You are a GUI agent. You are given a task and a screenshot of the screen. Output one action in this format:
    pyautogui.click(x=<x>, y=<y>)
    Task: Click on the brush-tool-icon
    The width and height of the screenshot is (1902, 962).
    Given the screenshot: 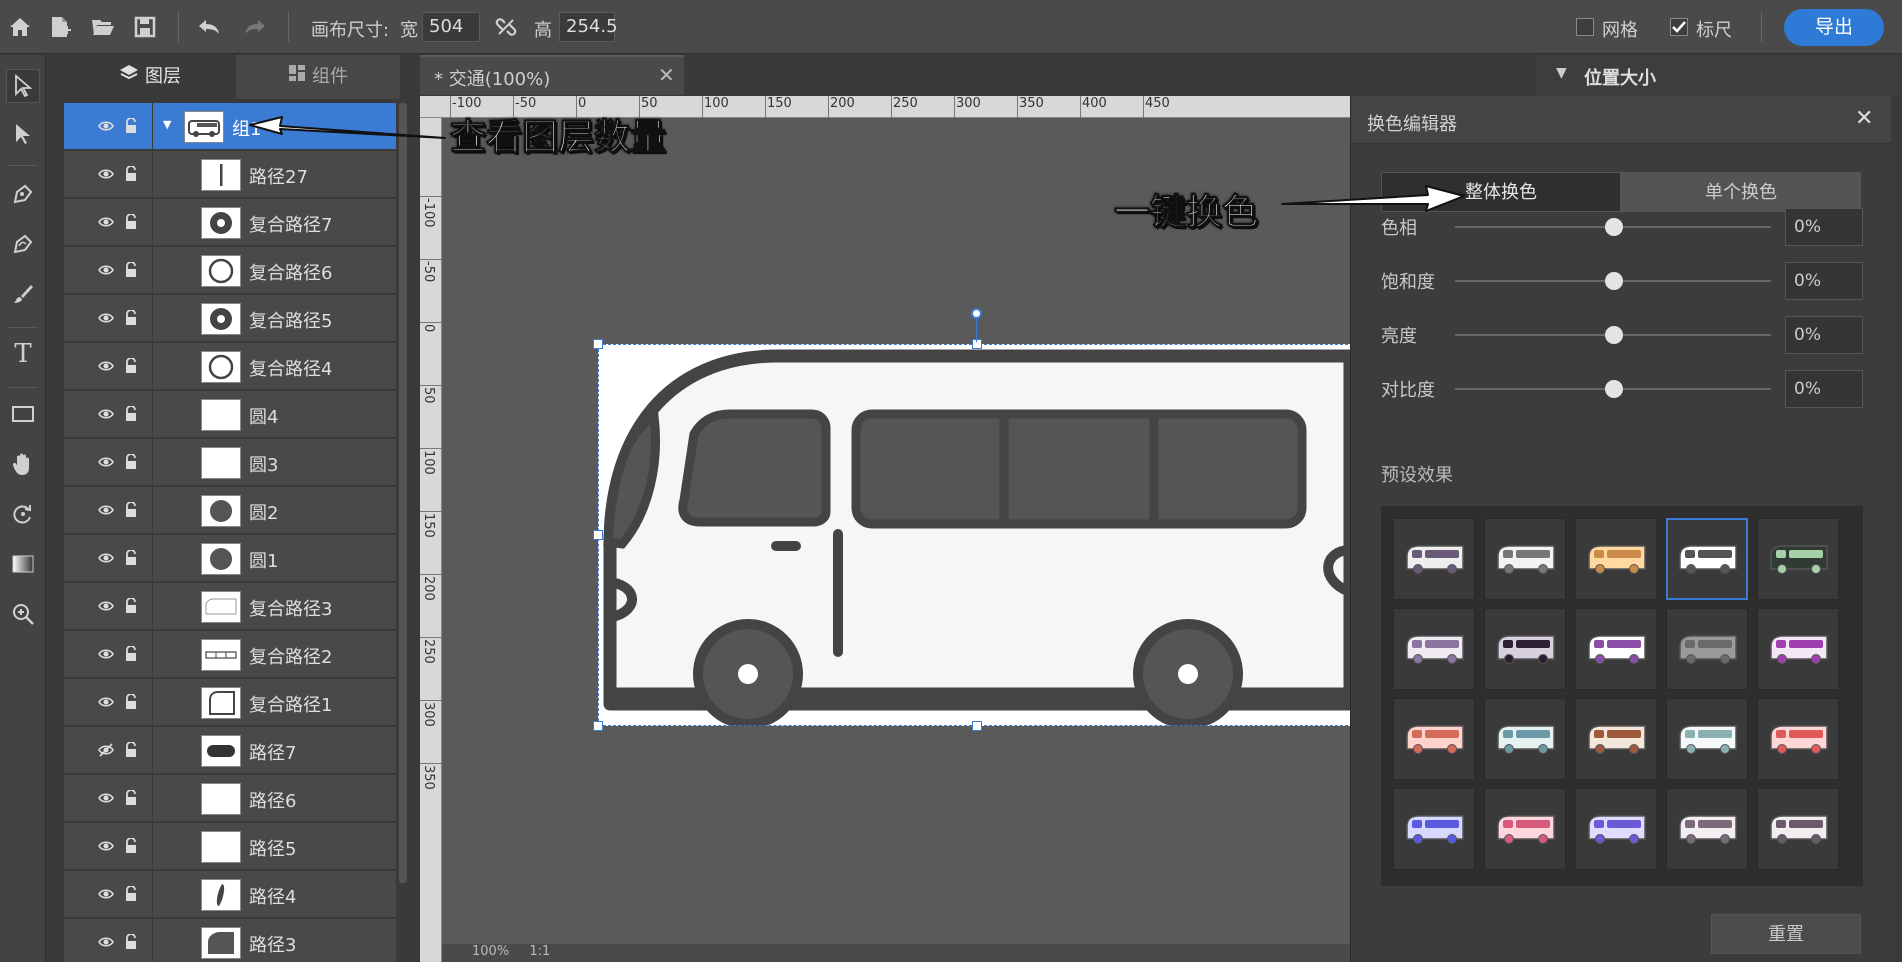 What is the action you would take?
    pyautogui.click(x=23, y=294)
    